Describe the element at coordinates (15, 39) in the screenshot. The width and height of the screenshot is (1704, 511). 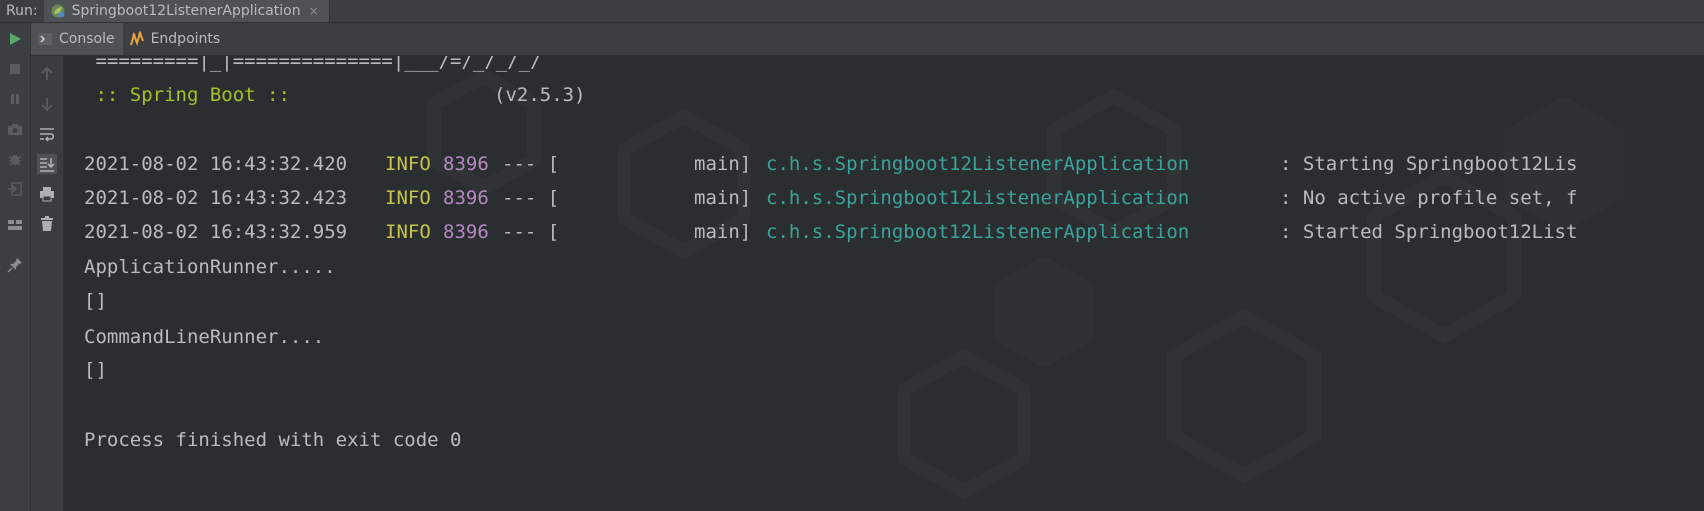
I see `run-icon` at that location.